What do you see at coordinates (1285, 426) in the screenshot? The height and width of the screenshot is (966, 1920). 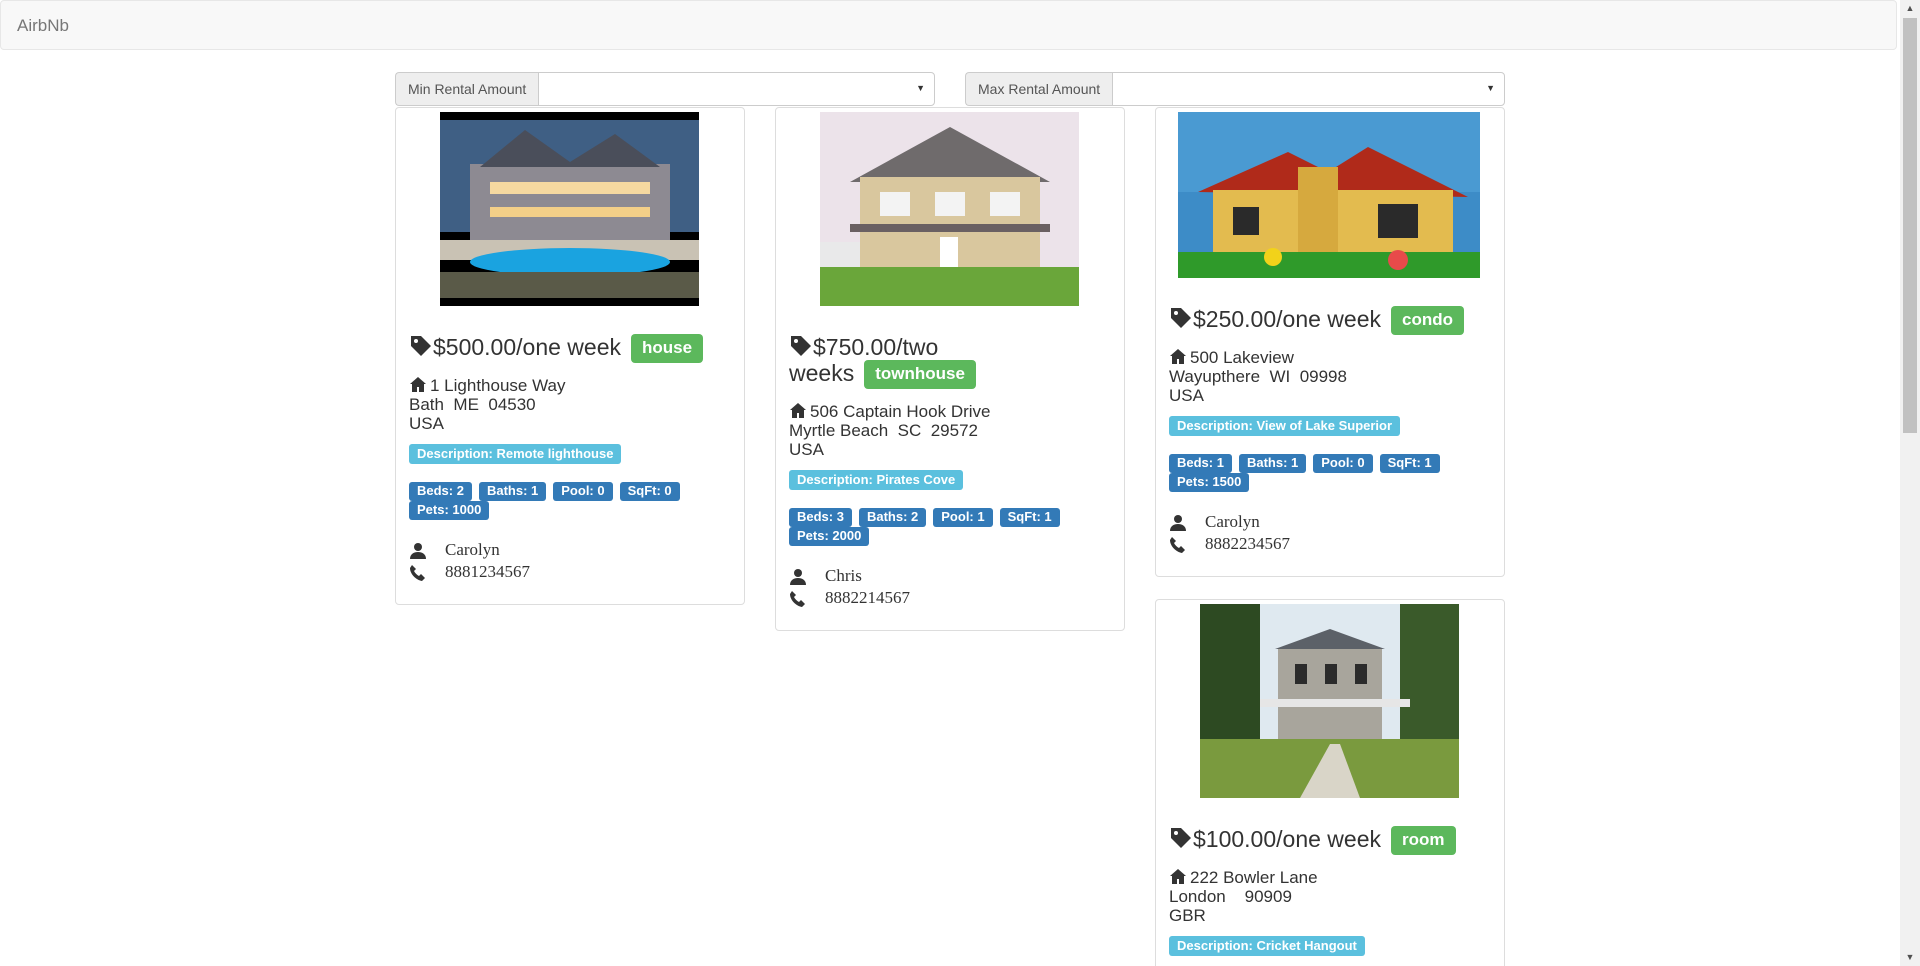 I see `listing-description: Description: View of Lake Superior` at bounding box center [1285, 426].